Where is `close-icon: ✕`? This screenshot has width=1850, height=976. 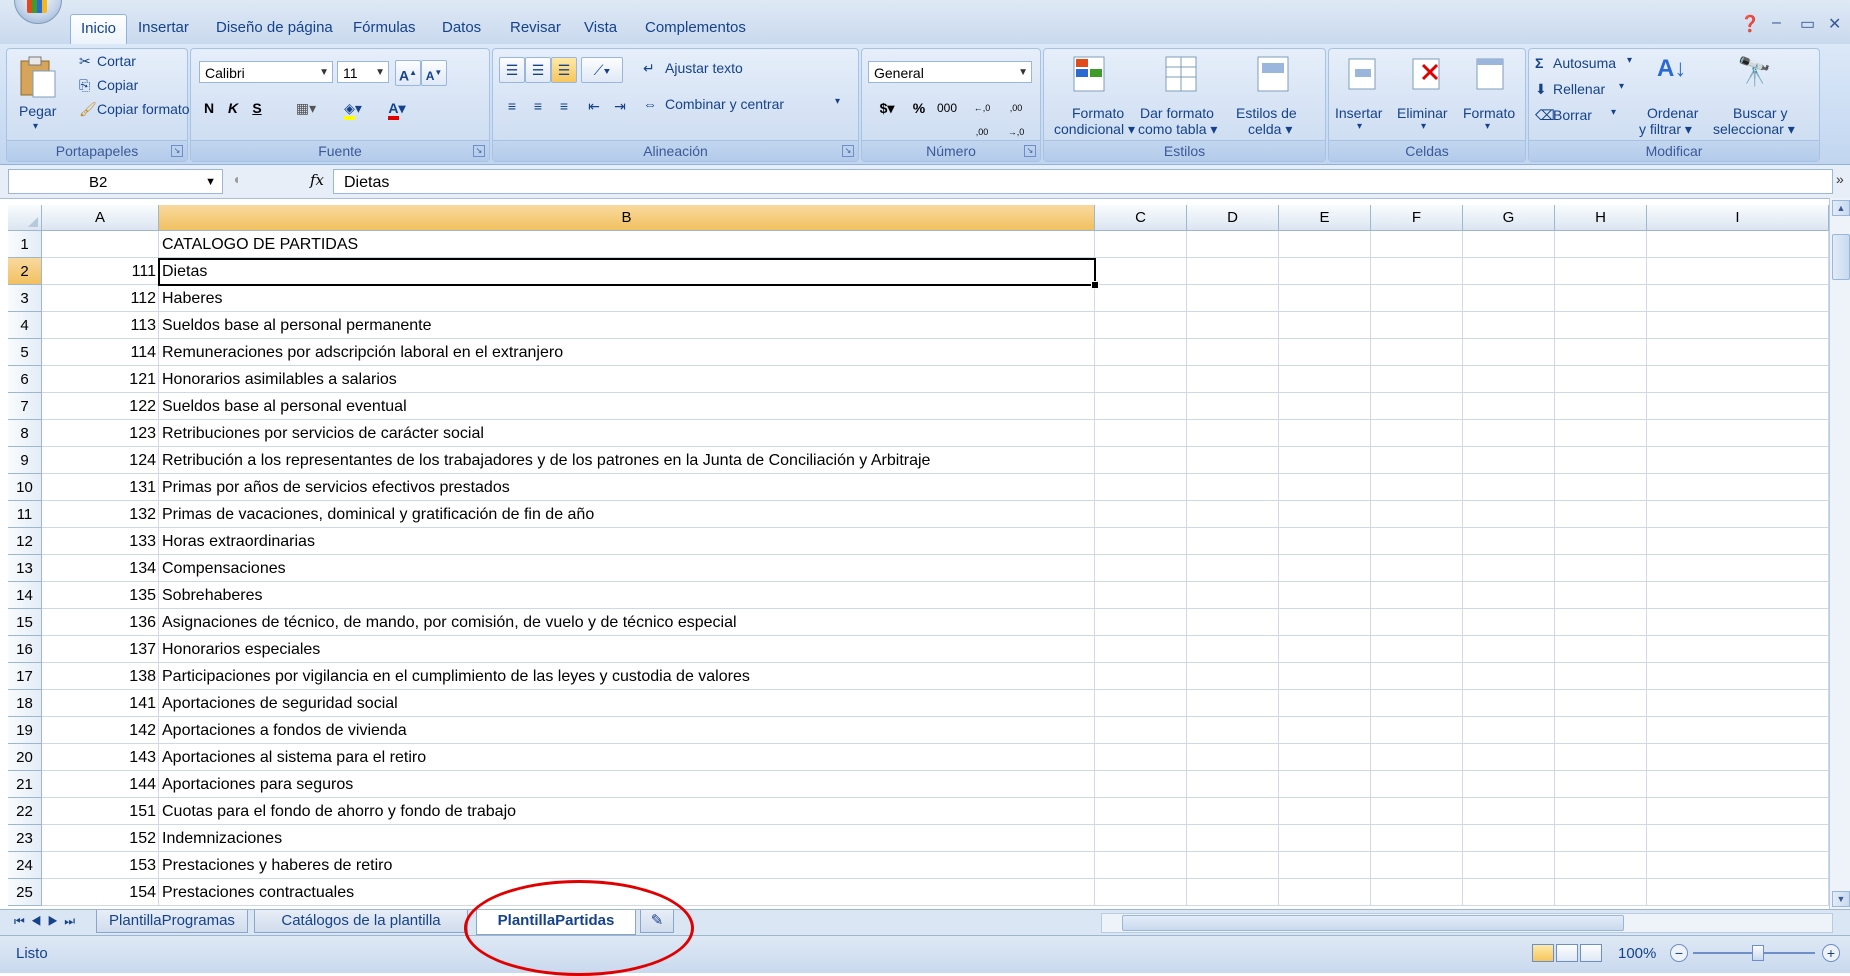 close-icon: ✕ is located at coordinates (1834, 24).